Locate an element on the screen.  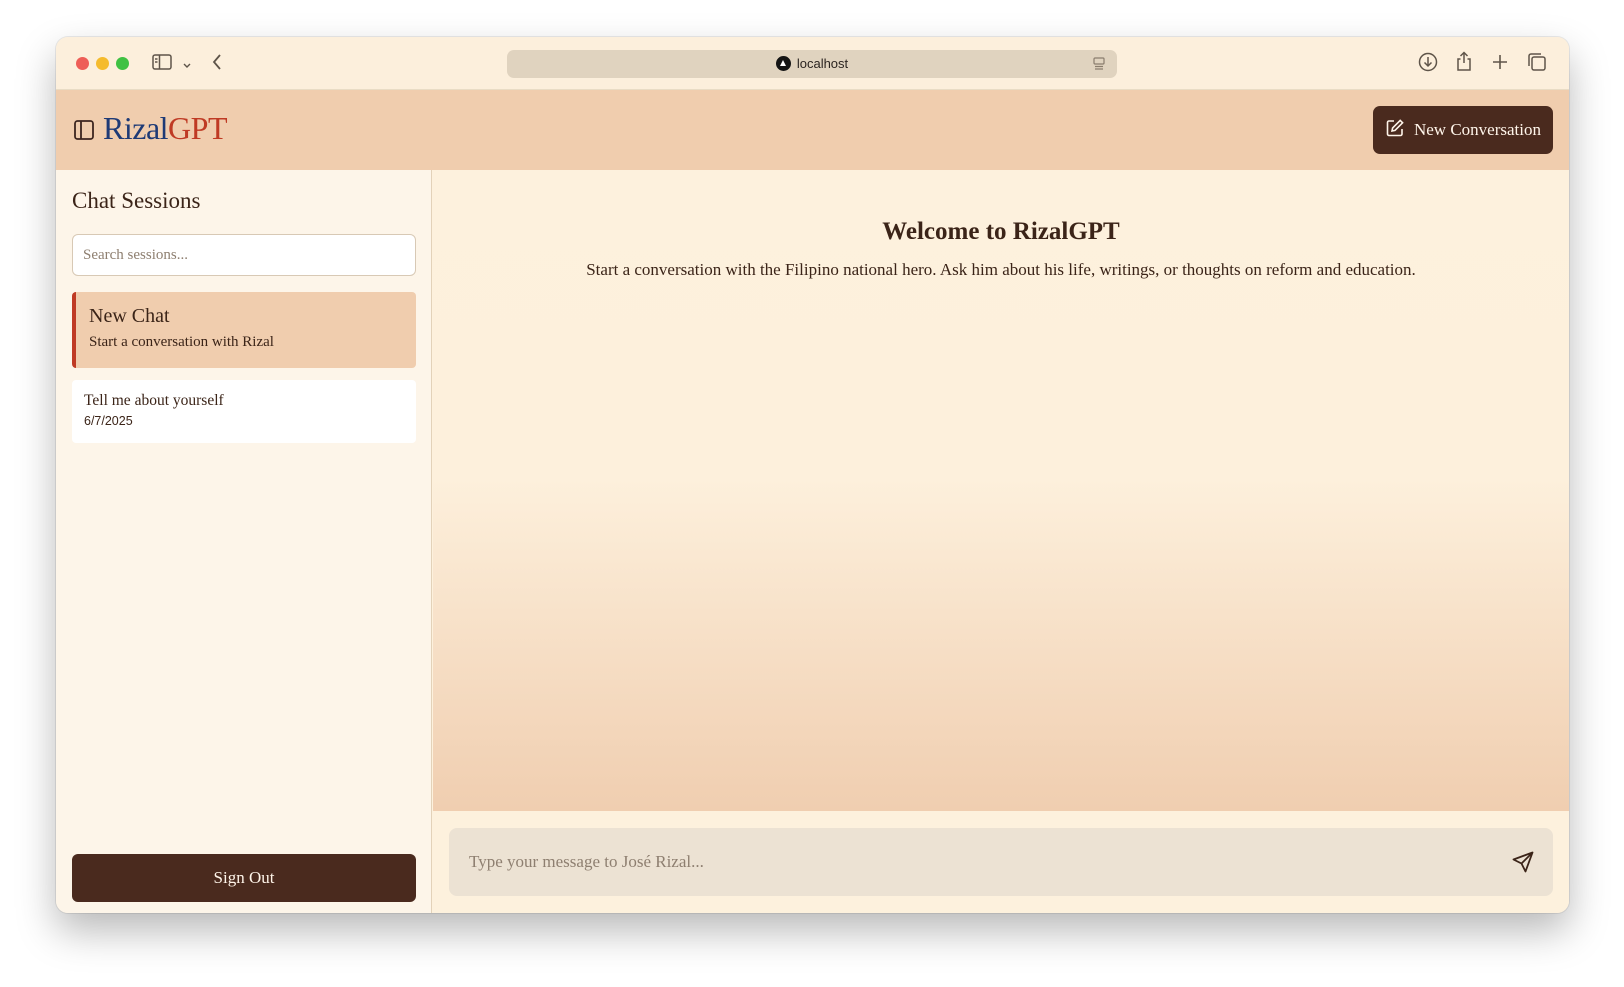
session-title: Tell me about yourself is located at coordinates (154, 400).